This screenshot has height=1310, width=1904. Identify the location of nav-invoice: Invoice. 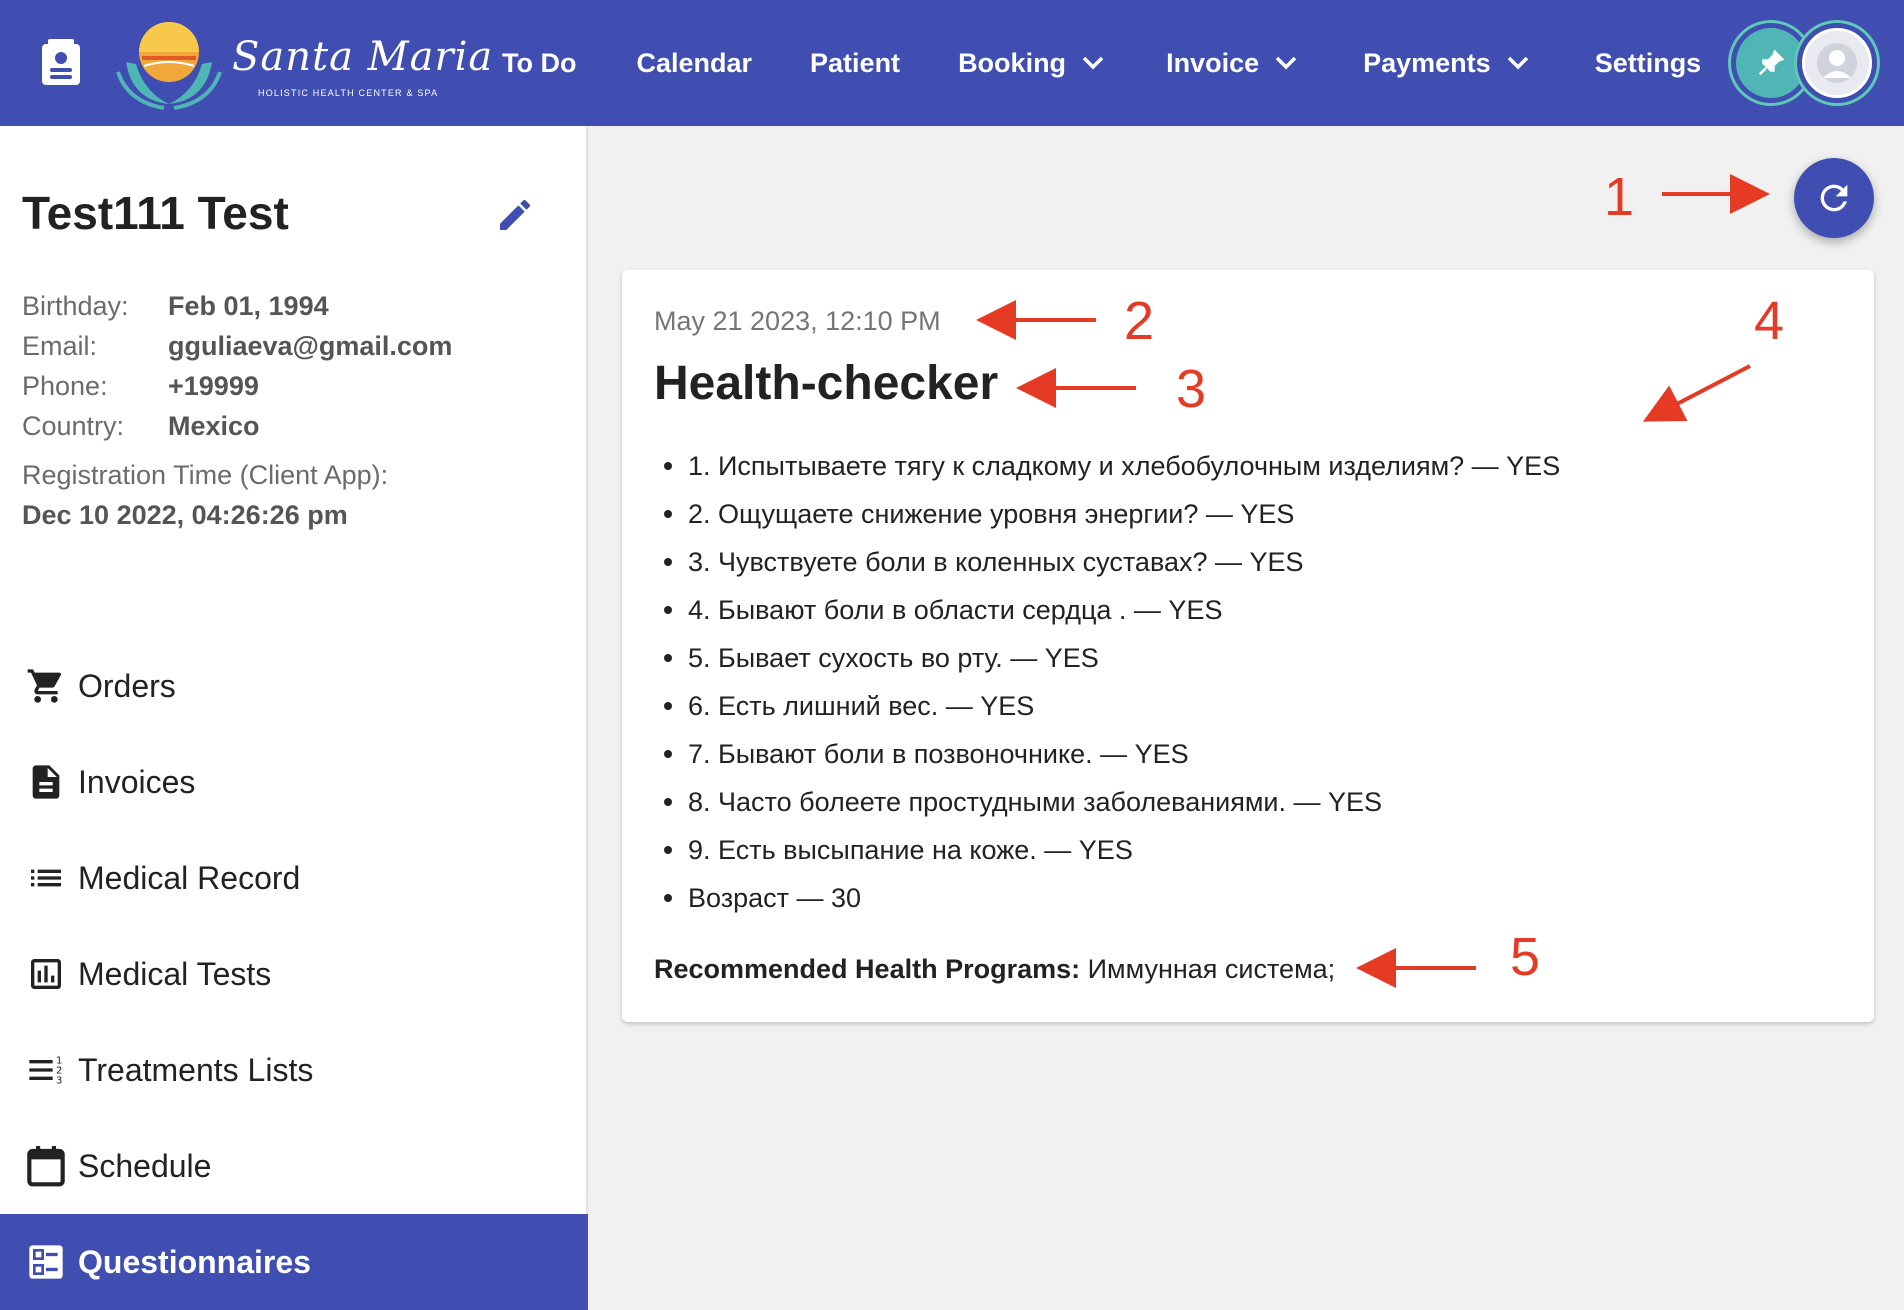
(1231, 63).